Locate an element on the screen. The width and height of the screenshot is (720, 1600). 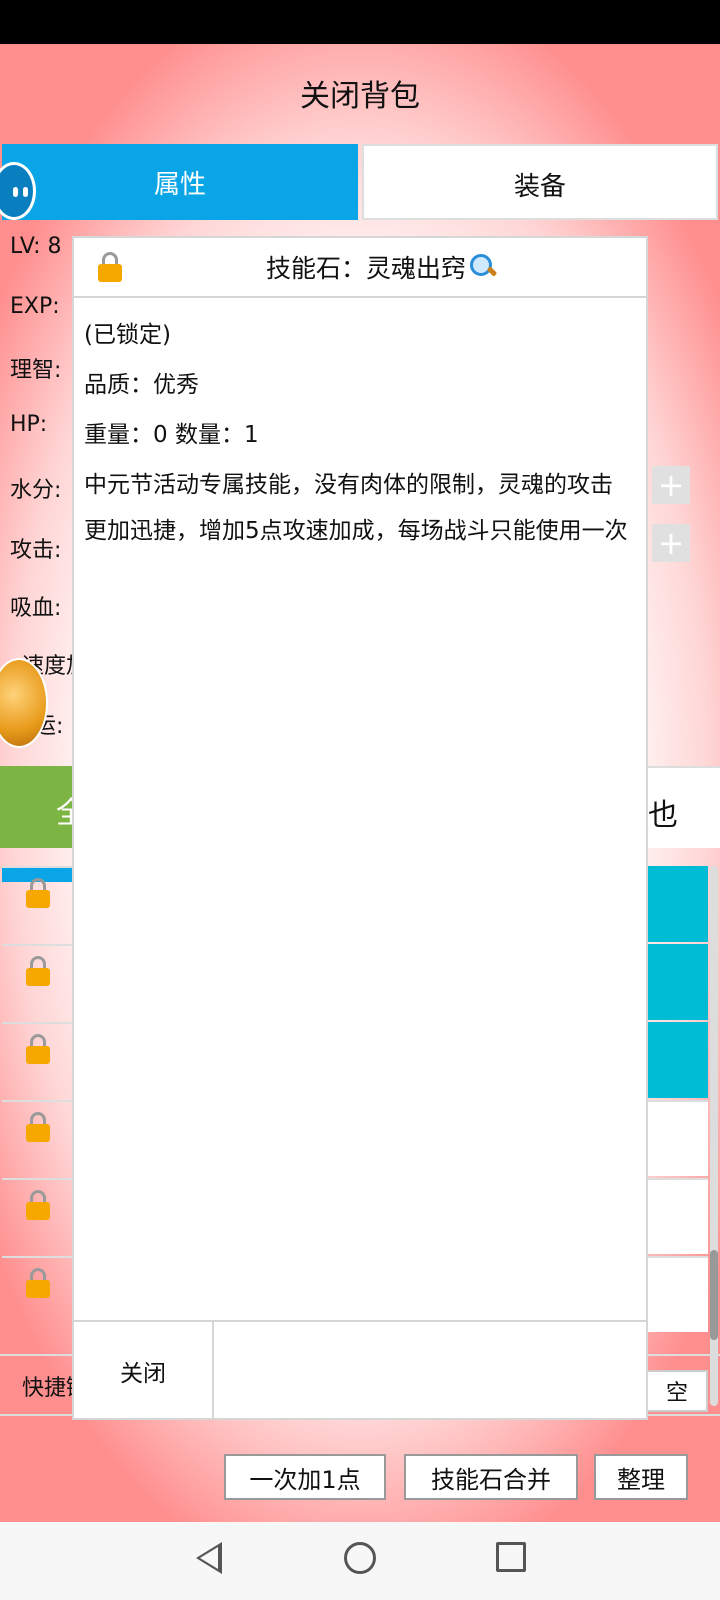
stat-water: 水分: is located at coordinates (36, 490).